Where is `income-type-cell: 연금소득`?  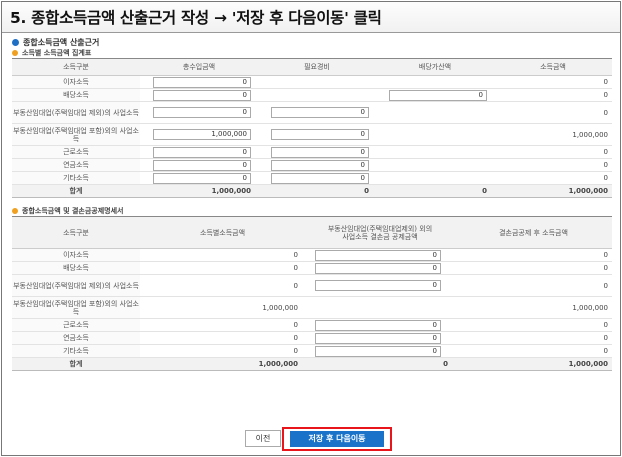 income-type-cell: 연금소득 is located at coordinates (76, 338).